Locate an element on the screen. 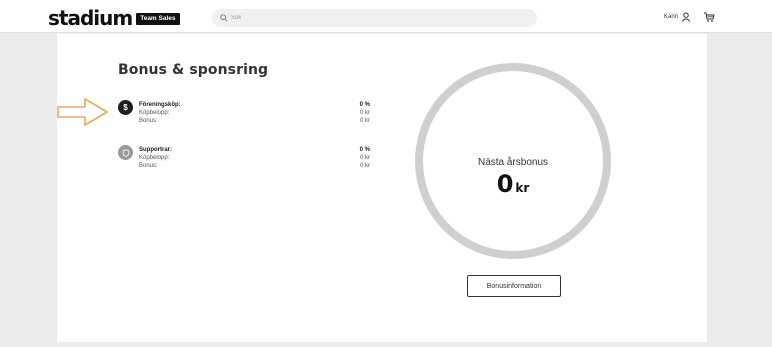  next-bonus-label: Nästa årsbonus is located at coordinates (513, 162).